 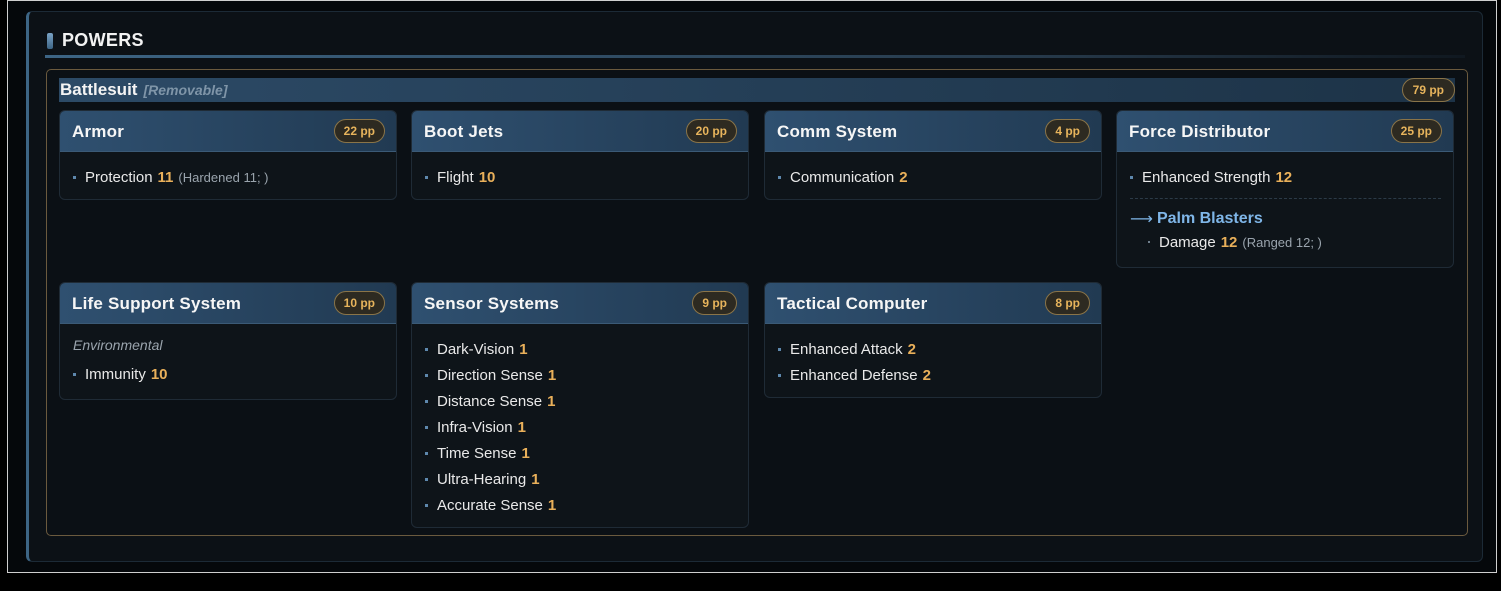 What do you see at coordinates (115, 374) in the screenshot?
I see `effect-name: Immunity` at bounding box center [115, 374].